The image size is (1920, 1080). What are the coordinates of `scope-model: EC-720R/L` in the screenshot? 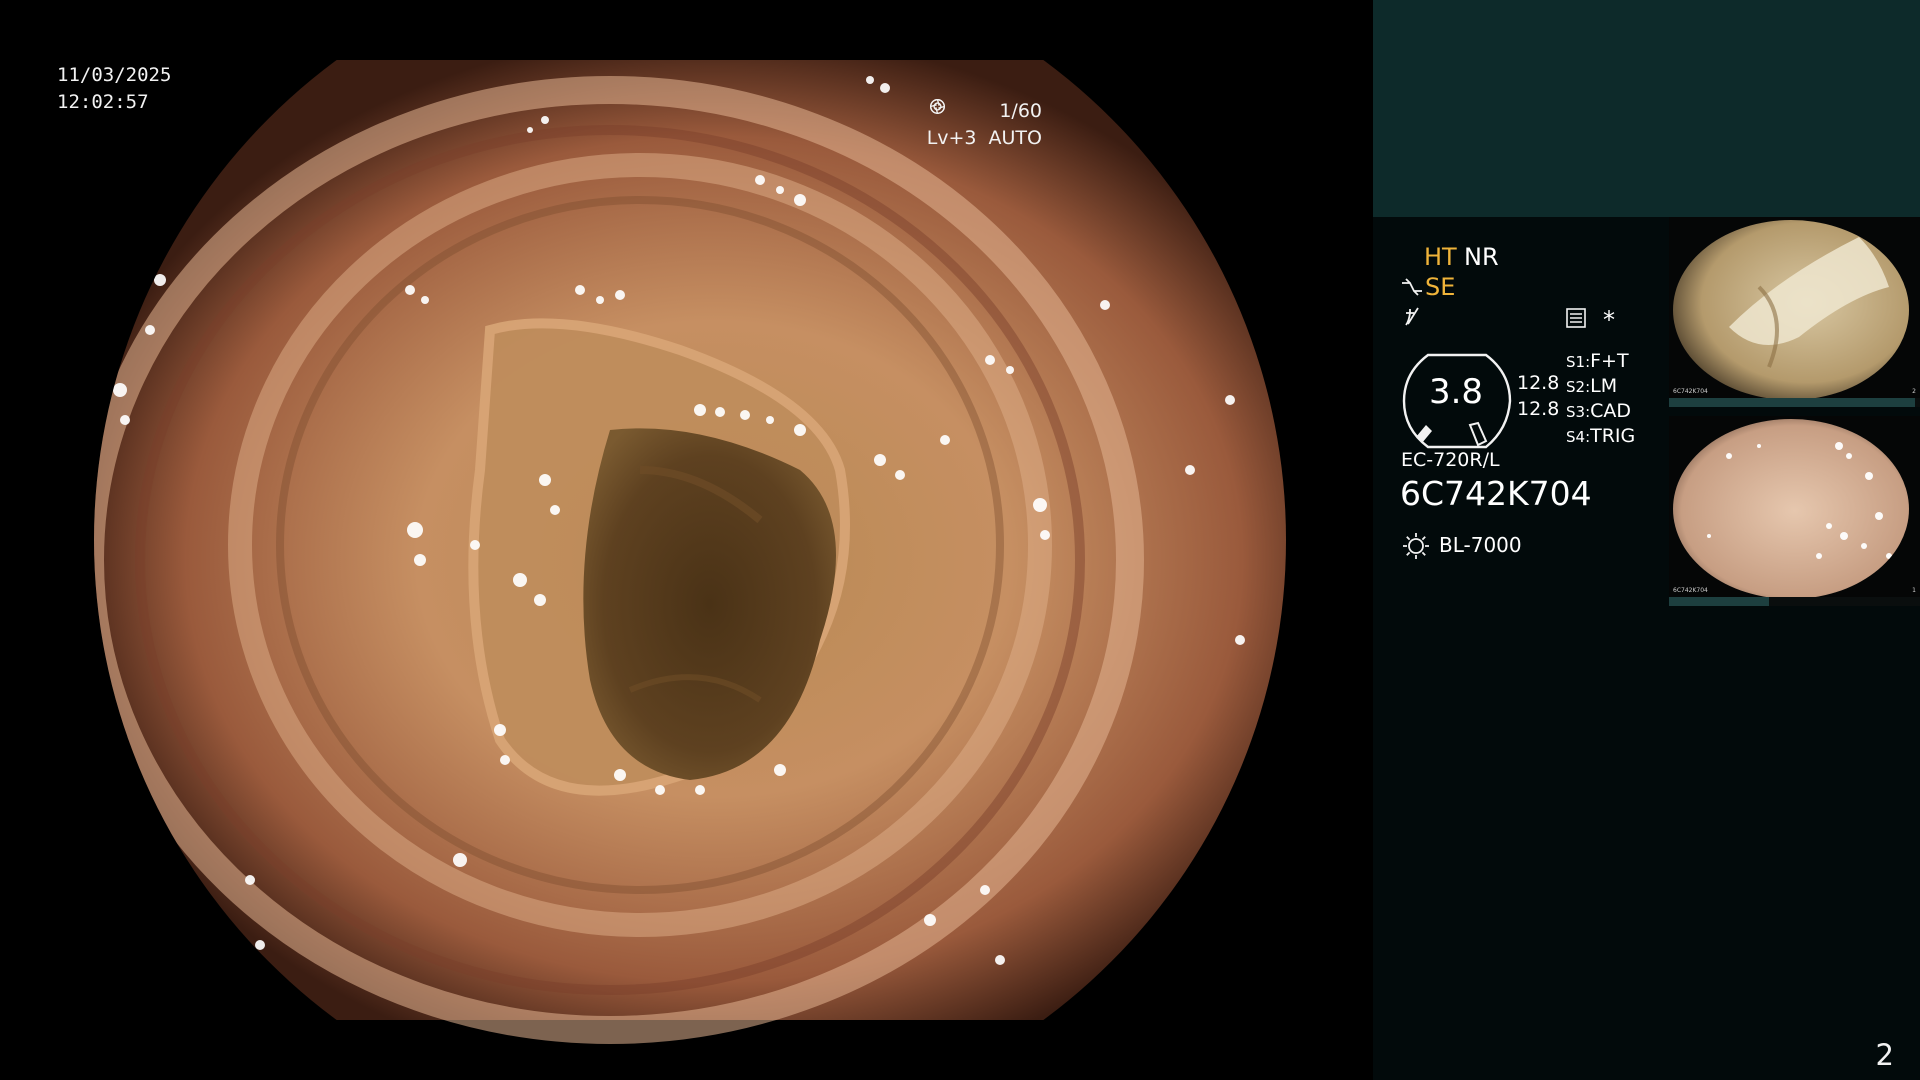 It's located at (1450, 460).